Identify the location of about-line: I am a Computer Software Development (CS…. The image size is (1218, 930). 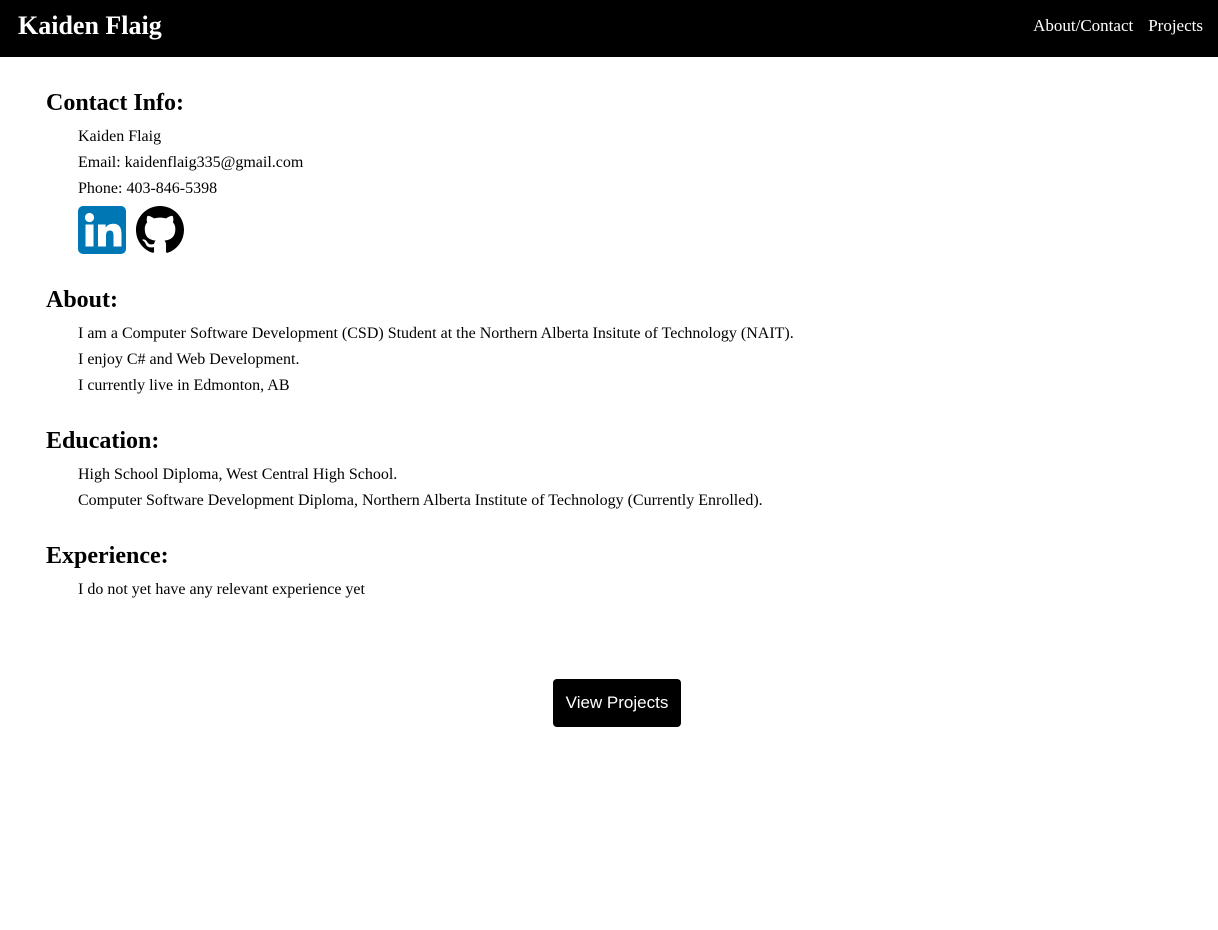
(436, 333).